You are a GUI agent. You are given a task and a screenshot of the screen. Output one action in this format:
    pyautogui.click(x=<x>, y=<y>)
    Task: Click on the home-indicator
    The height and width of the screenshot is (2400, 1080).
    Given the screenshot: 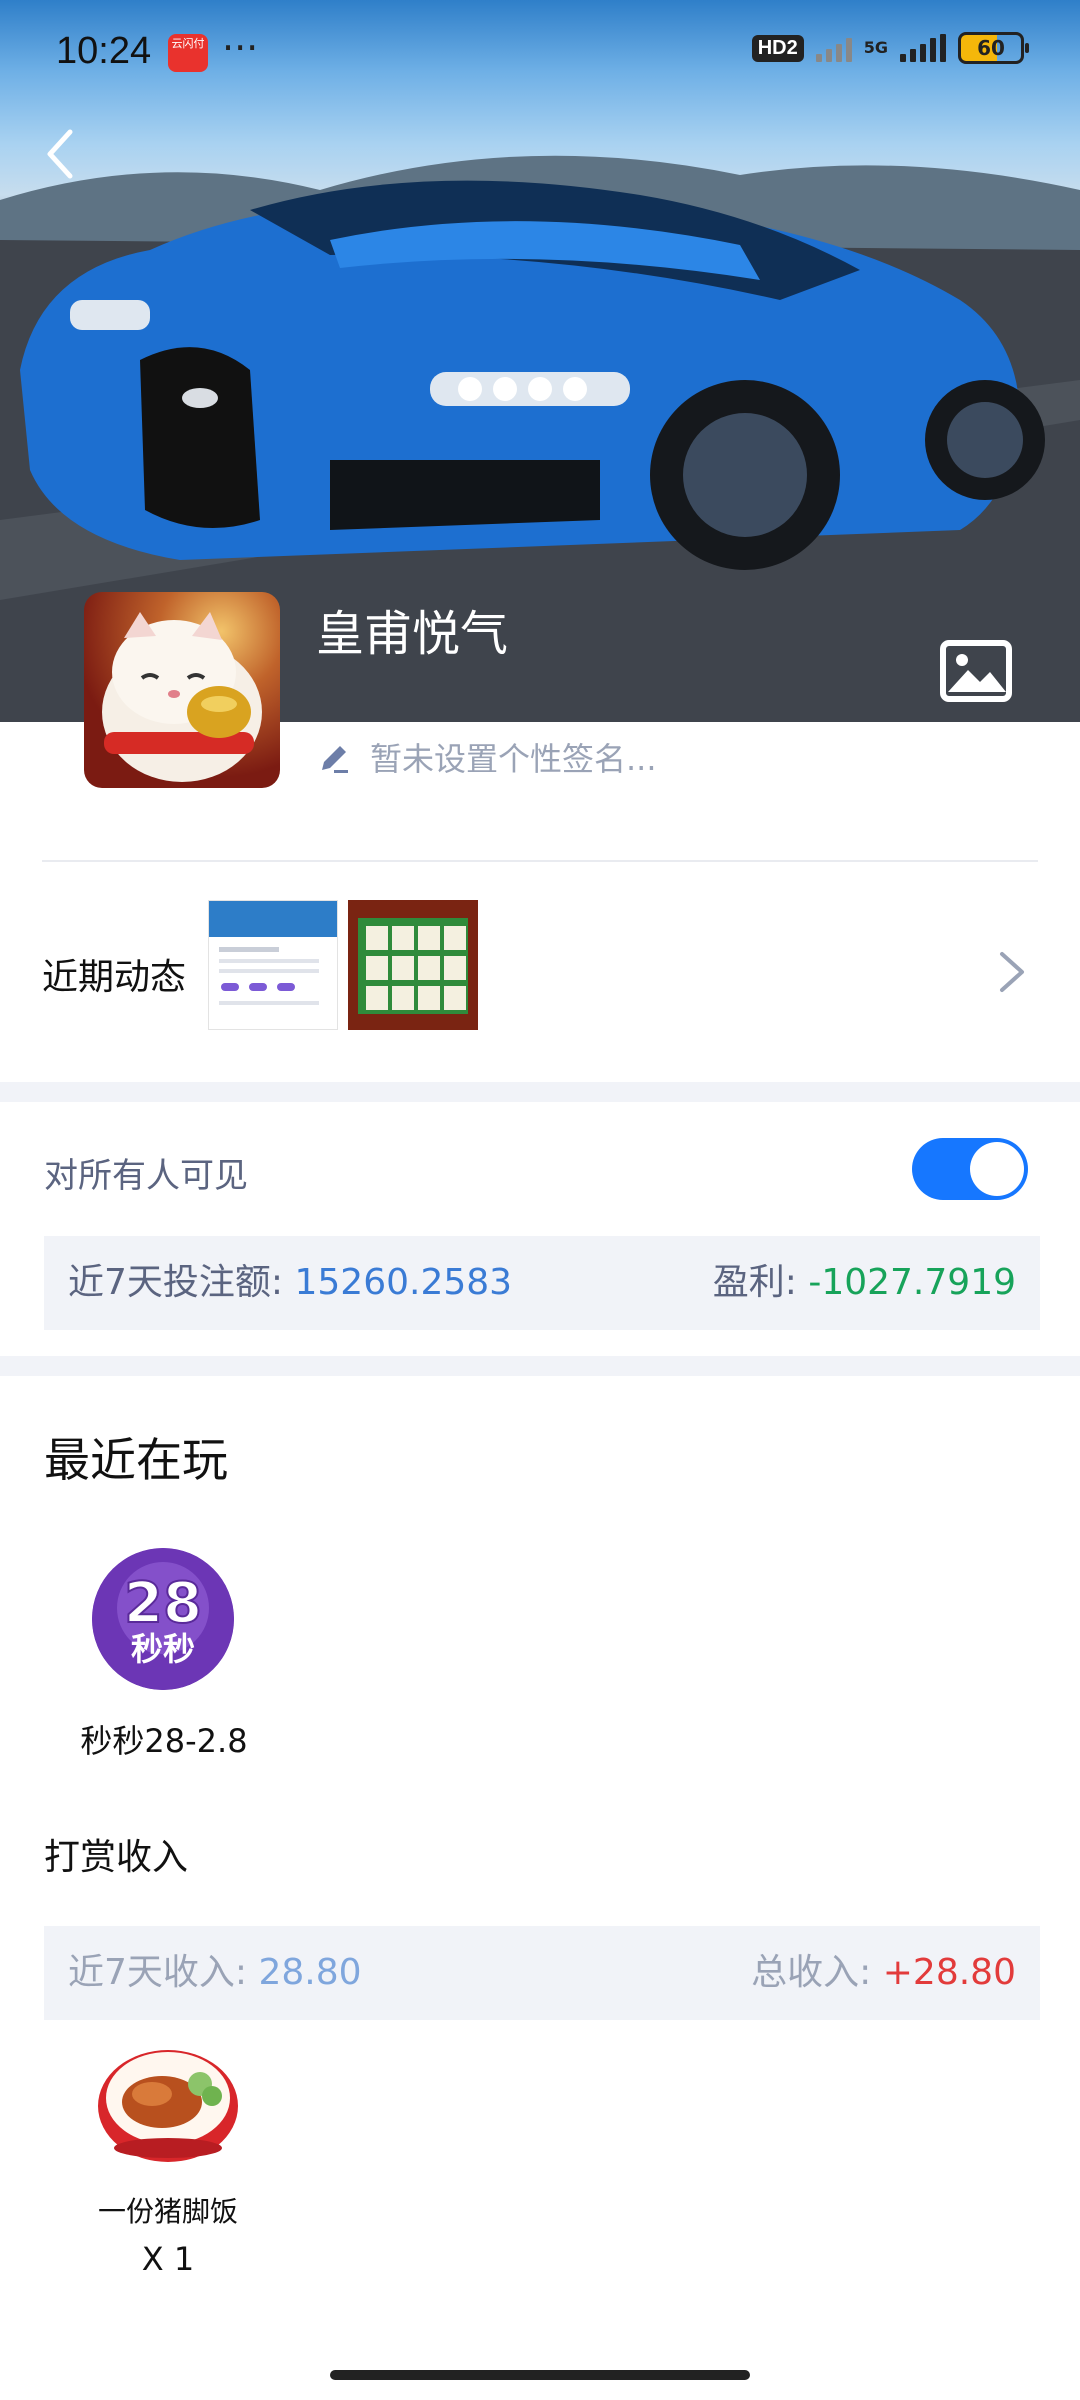 What is the action you would take?
    pyautogui.click(x=540, y=2375)
    